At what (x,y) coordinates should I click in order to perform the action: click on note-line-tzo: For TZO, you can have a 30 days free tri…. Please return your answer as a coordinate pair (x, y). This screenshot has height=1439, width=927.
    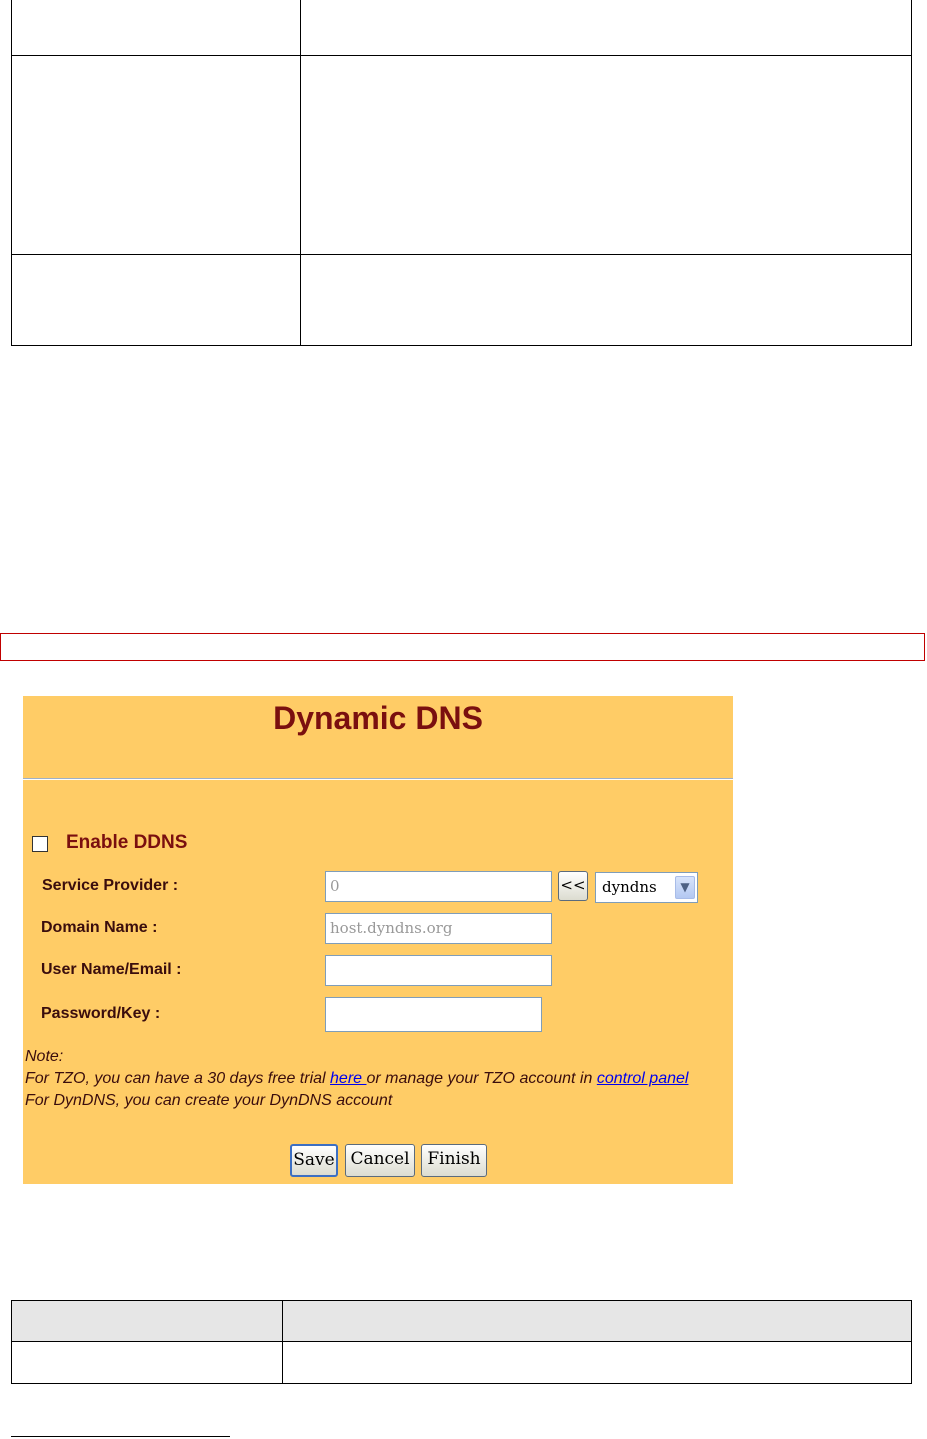
    Looking at the image, I should click on (378, 1079).